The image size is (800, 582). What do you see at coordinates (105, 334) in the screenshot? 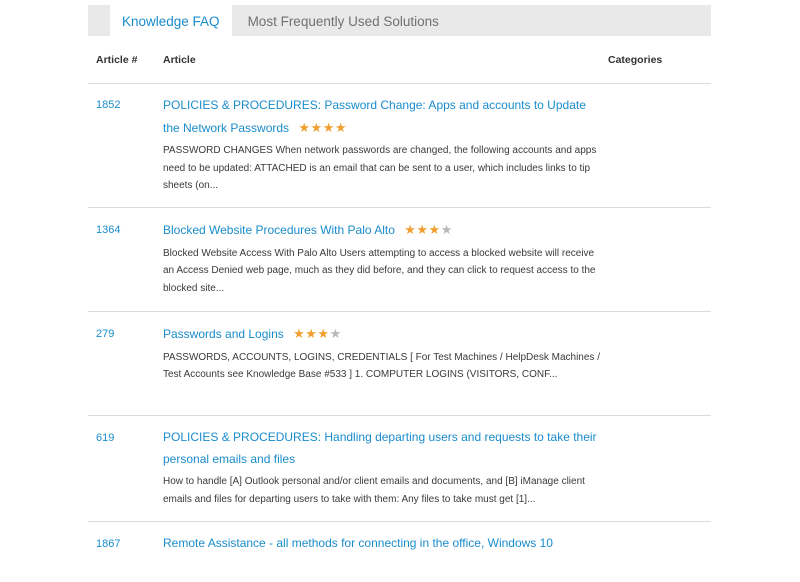
I see `article-number-link: 279` at bounding box center [105, 334].